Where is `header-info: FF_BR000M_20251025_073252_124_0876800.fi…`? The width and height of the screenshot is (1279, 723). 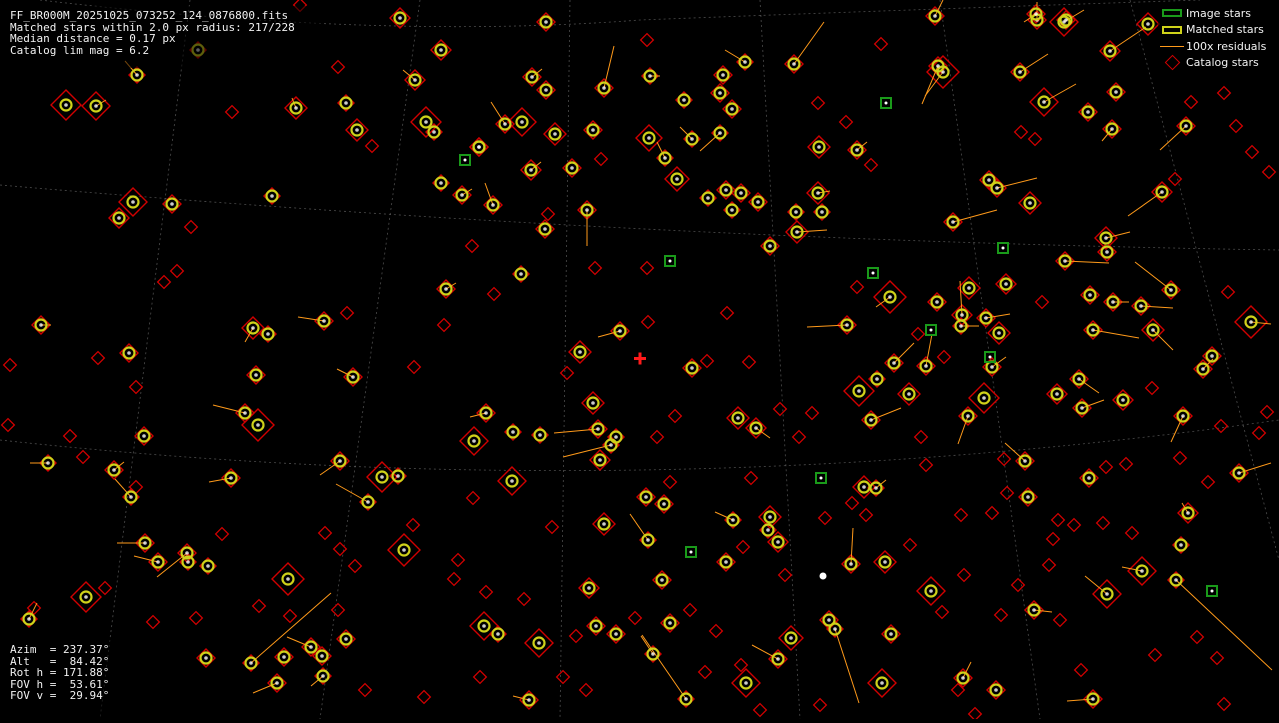 header-info: FF_BR000M_20251025_073252_124_0876800.fi… is located at coordinates (164, 37).